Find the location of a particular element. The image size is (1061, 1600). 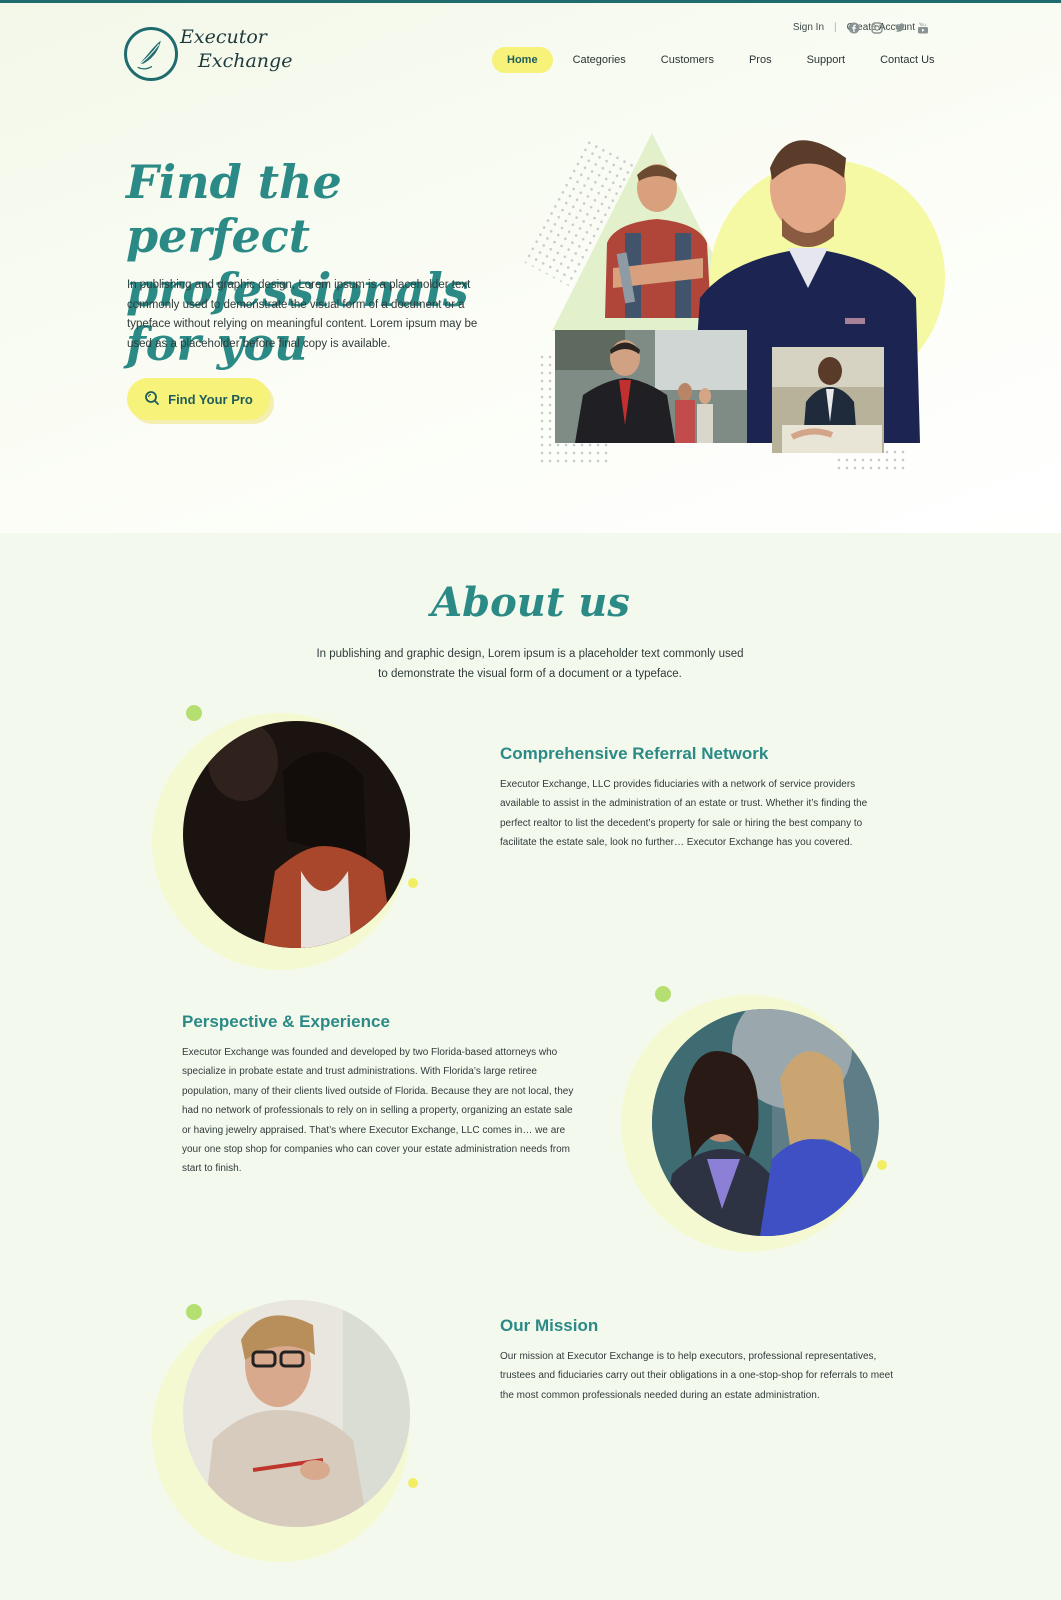

nav-categories: Categories is located at coordinates (599, 60).